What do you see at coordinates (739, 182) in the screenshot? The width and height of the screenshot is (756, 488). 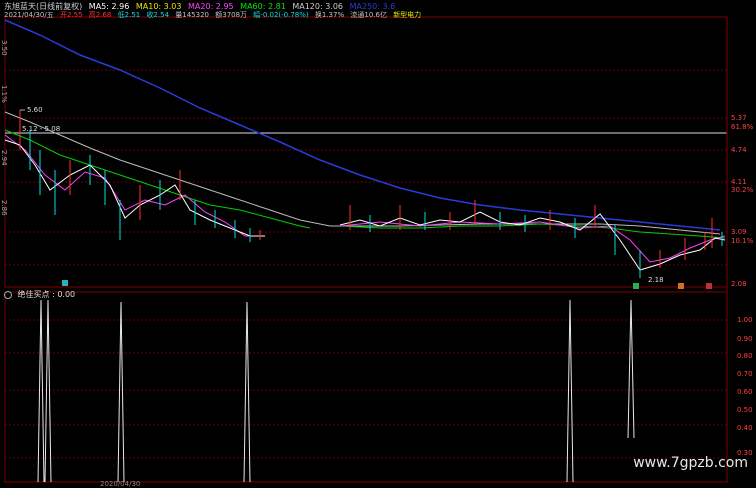 I see `price-axis-tick: 4.11` at bounding box center [739, 182].